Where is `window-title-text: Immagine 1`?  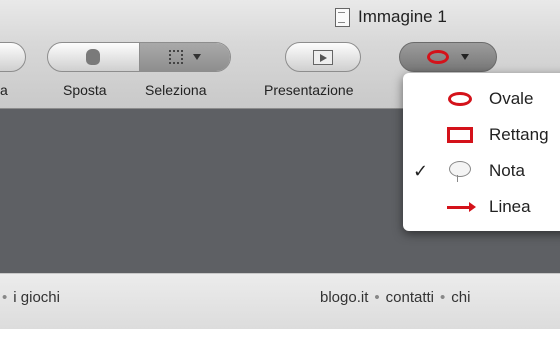
window-title-text: Immagine 1 is located at coordinates (402, 16).